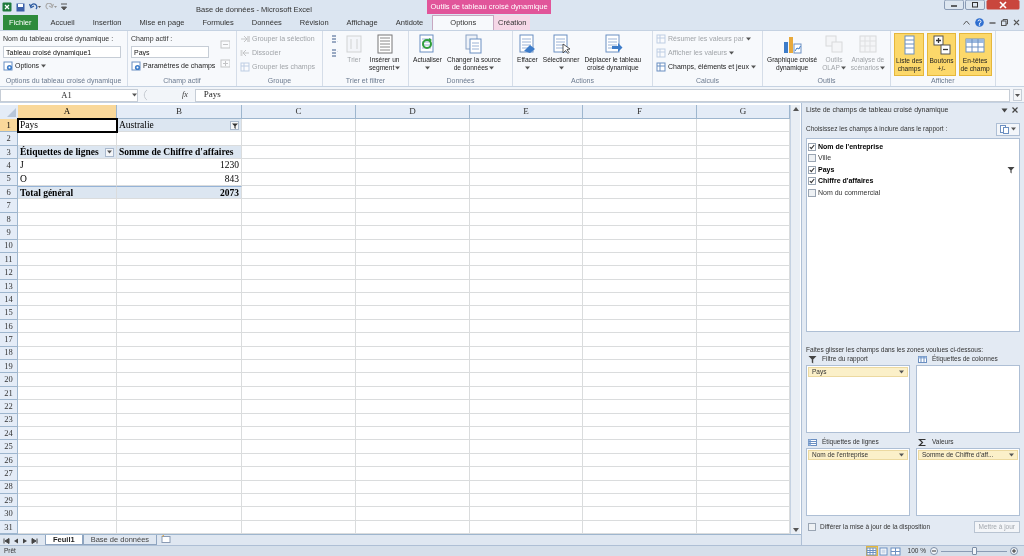  I want to click on name-box: A1, so click(69, 95).